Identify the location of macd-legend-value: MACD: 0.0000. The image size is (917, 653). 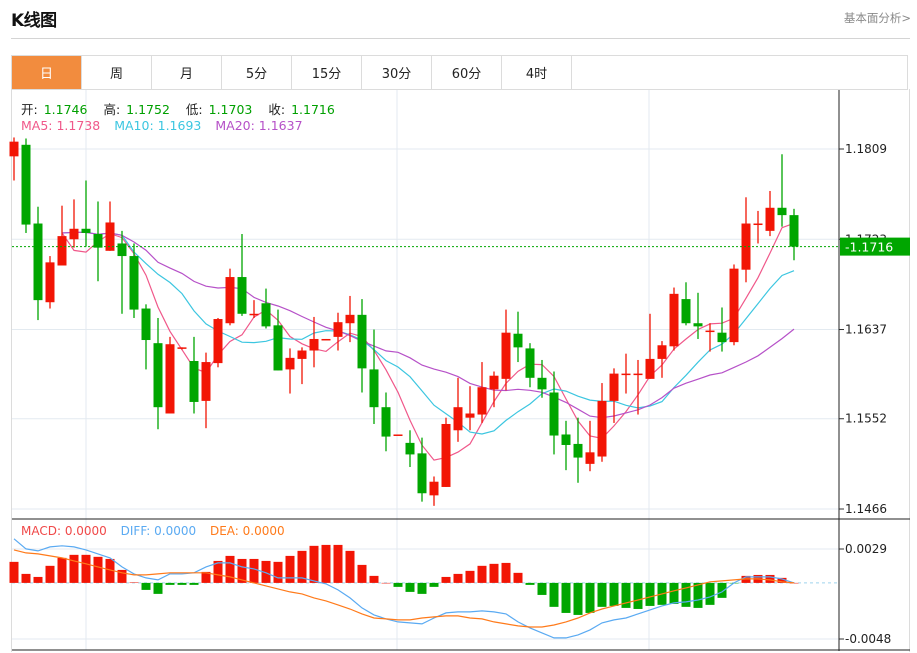
(64, 531).